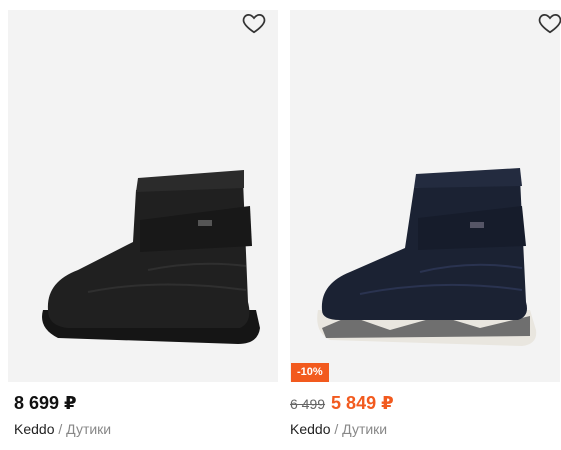 This screenshot has height=450, width=561. Describe the element at coordinates (362, 403) in the screenshot. I see `current-price: 5 849 ₽` at that location.